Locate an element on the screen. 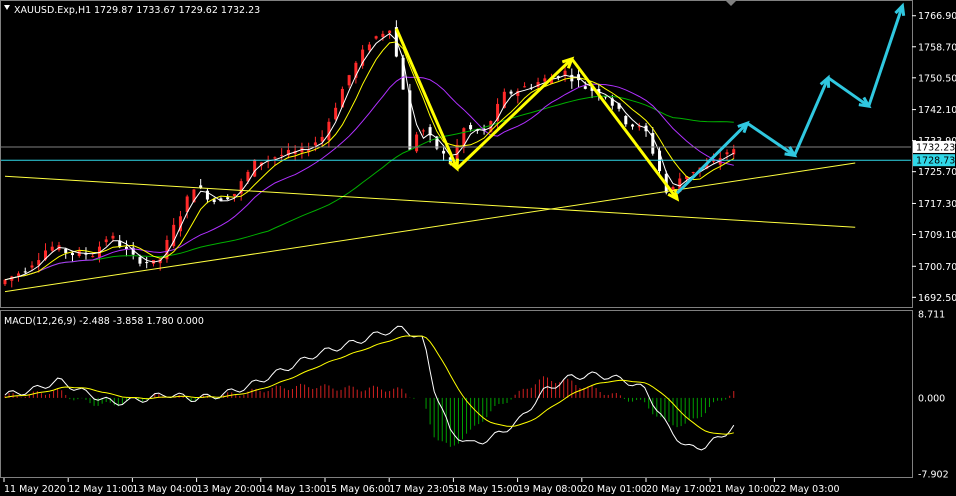 This screenshot has height=496, width=956. x-tick-label: 21 May 10:00 is located at coordinates (742, 489).